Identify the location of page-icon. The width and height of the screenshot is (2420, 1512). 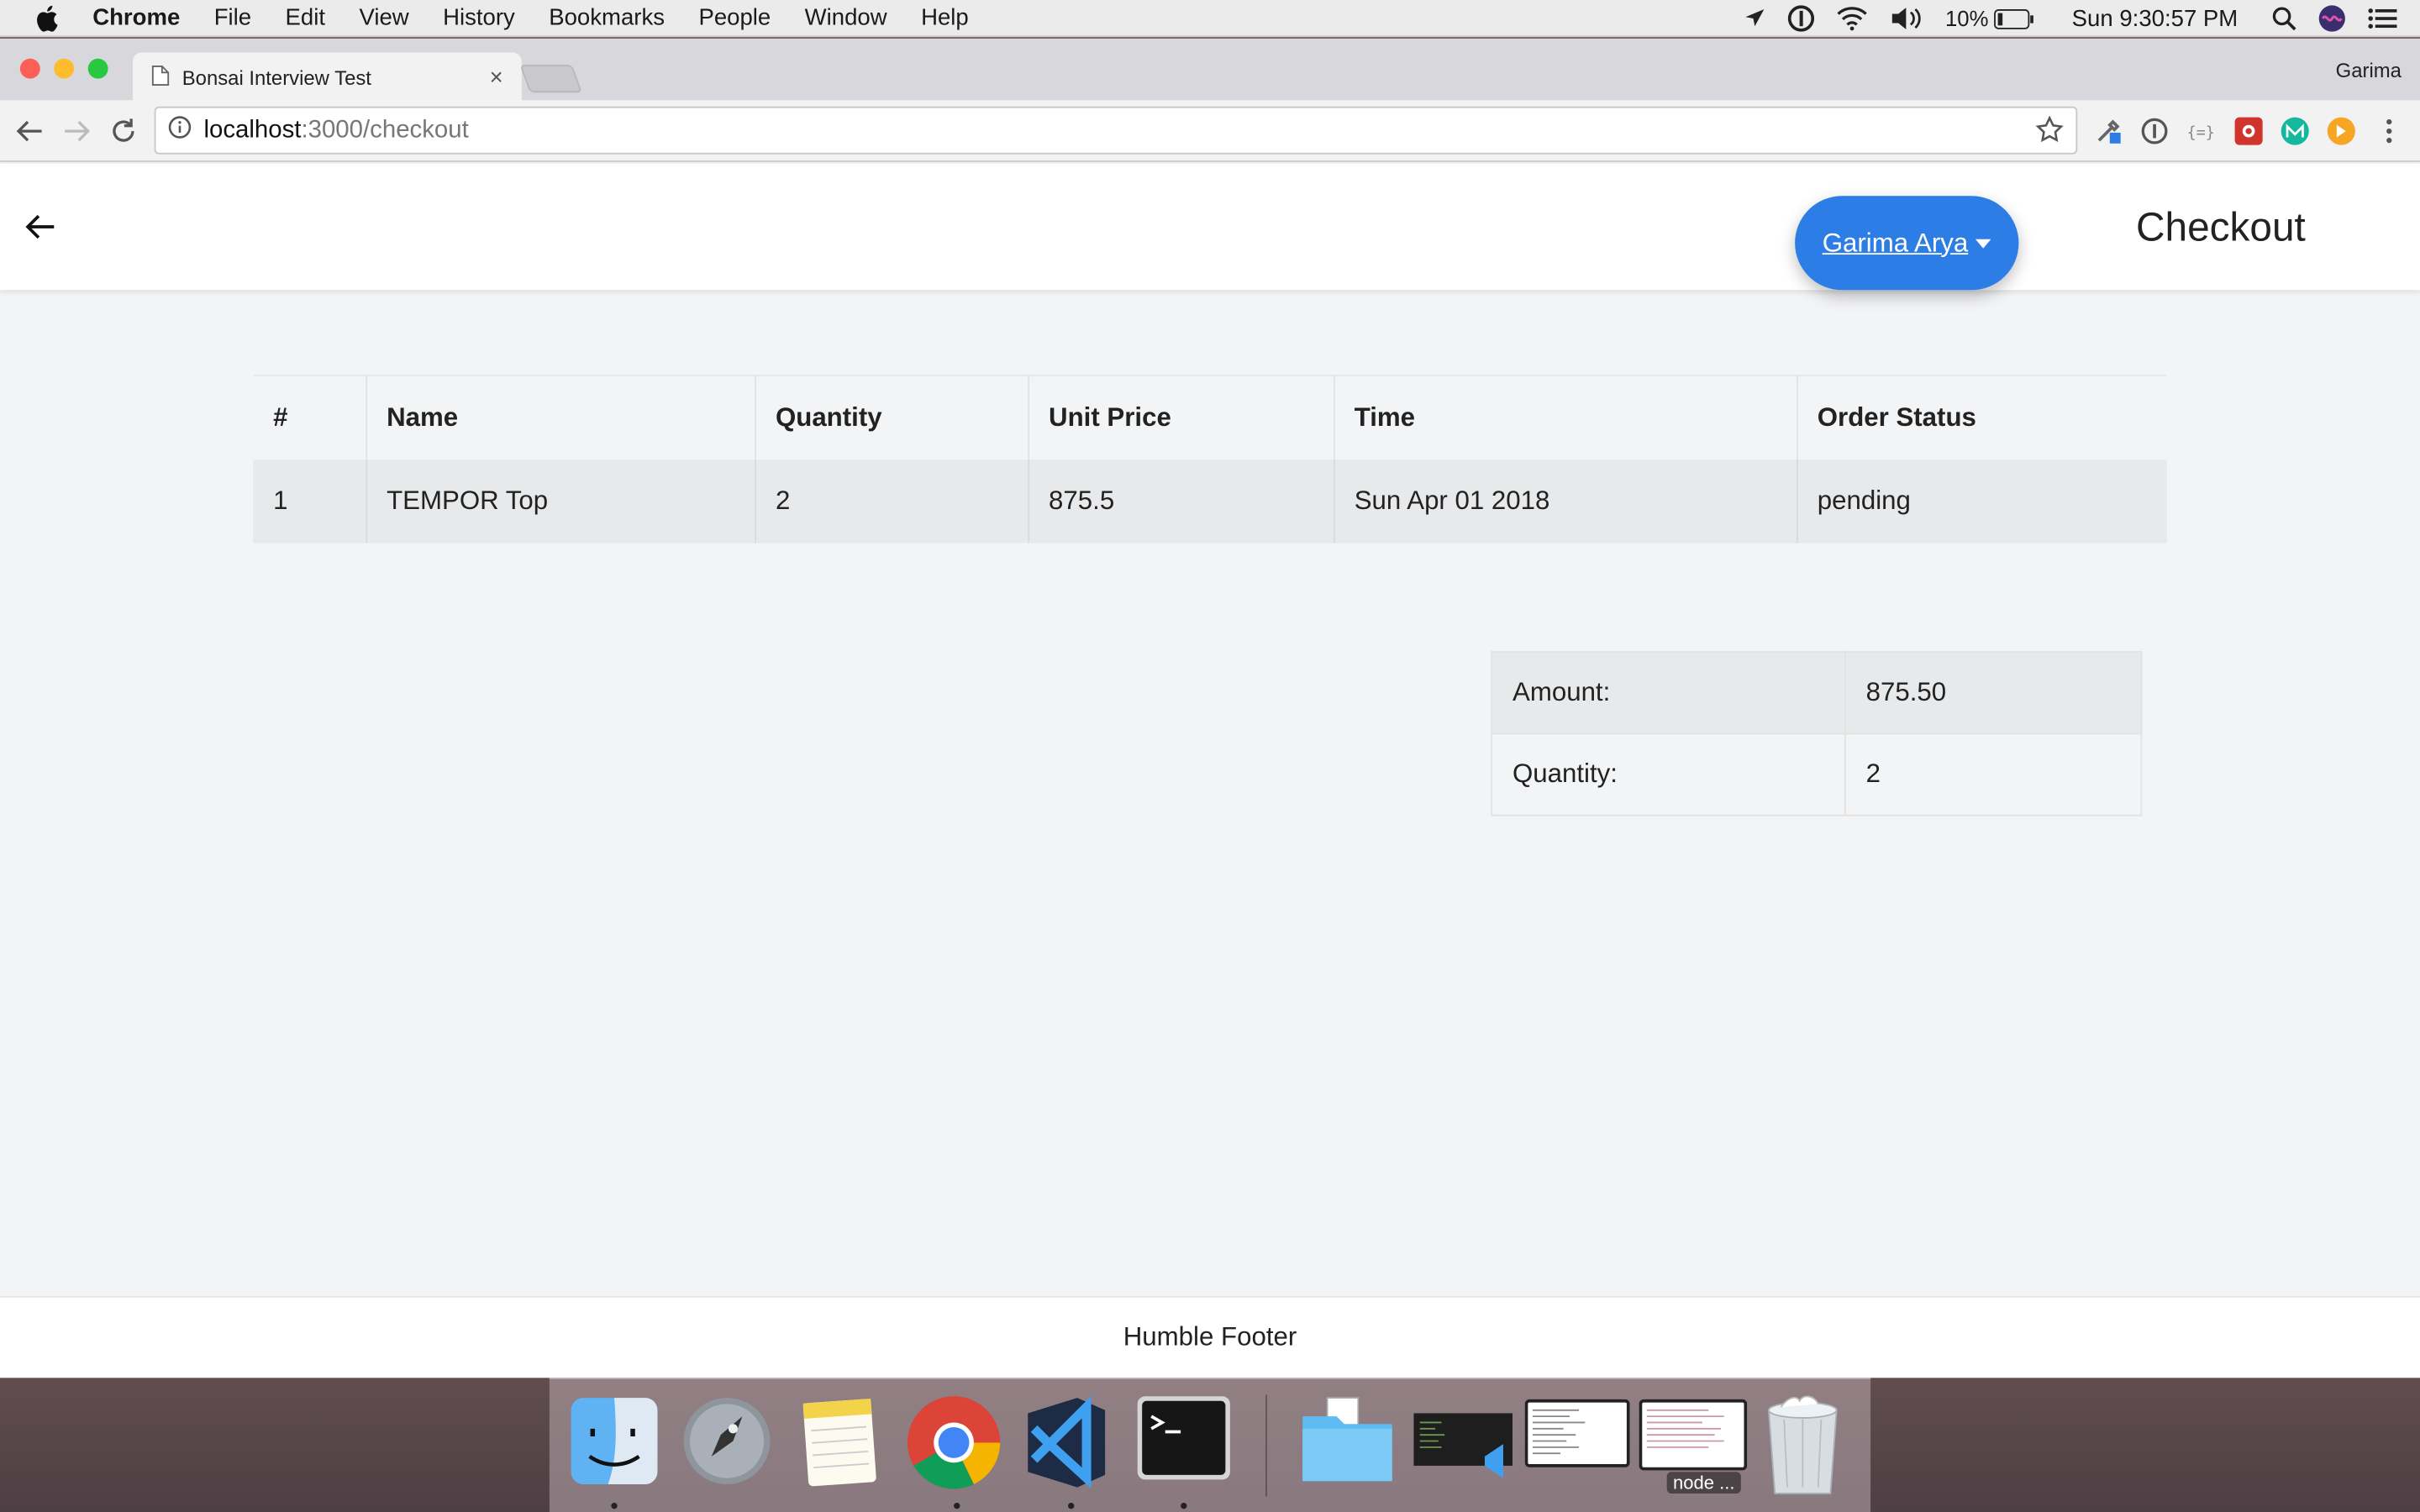
(161, 77).